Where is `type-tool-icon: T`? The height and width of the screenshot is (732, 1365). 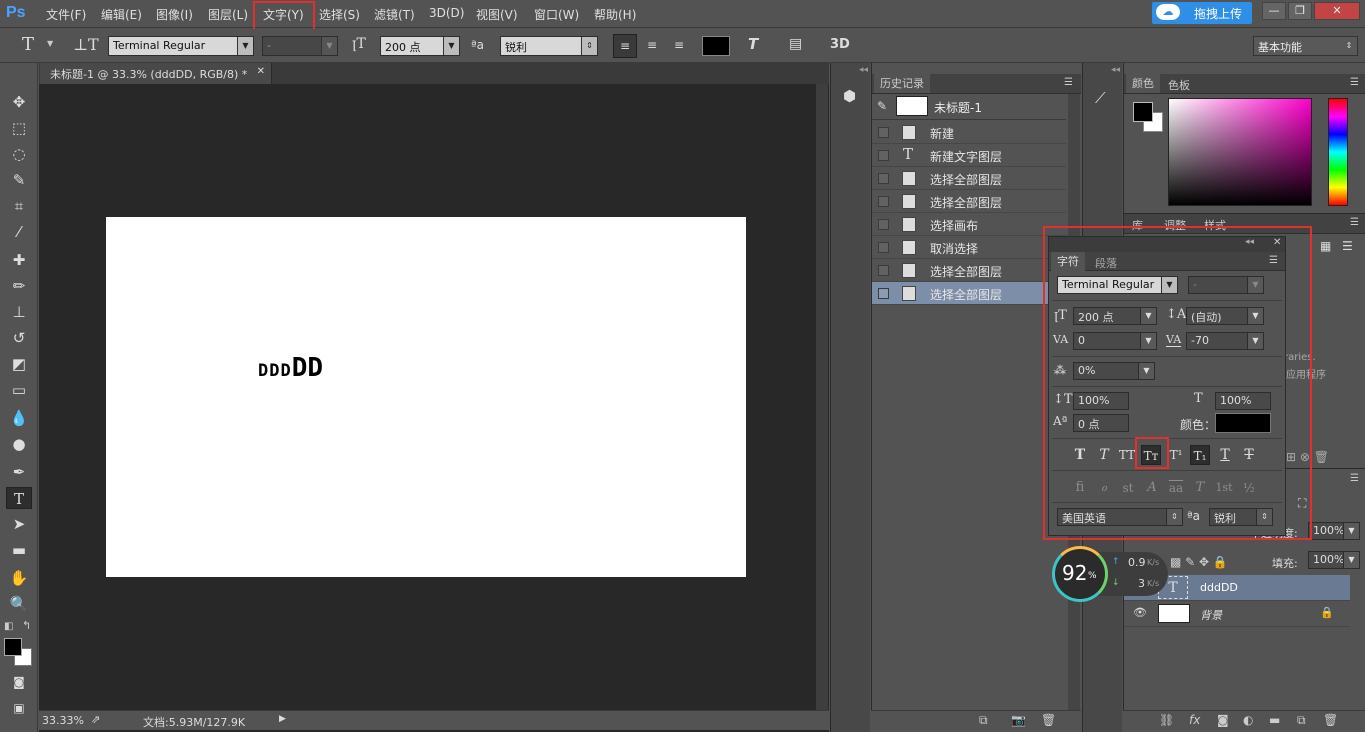 type-tool-icon: T is located at coordinates (19, 498).